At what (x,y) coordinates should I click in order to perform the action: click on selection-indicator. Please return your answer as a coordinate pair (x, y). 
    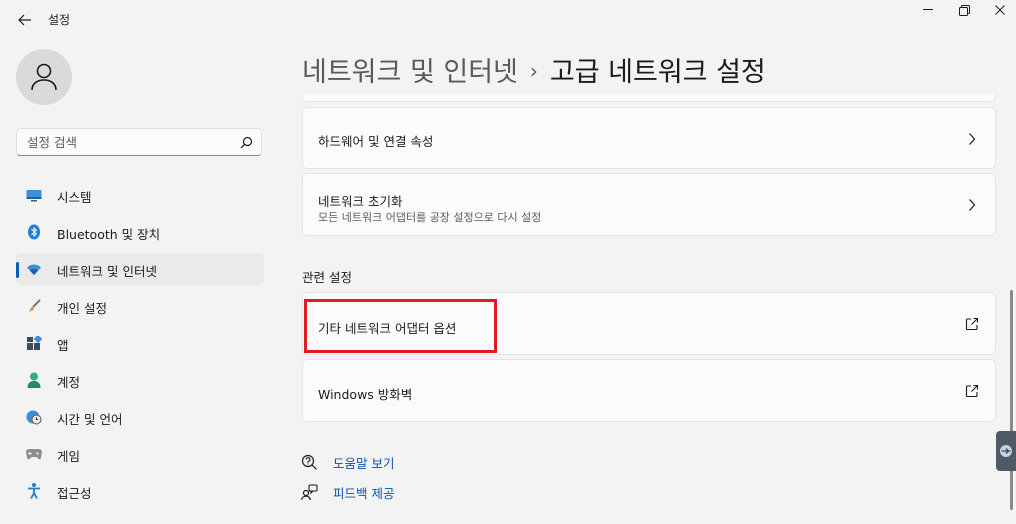
    Looking at the image, I should click on (17, 270).